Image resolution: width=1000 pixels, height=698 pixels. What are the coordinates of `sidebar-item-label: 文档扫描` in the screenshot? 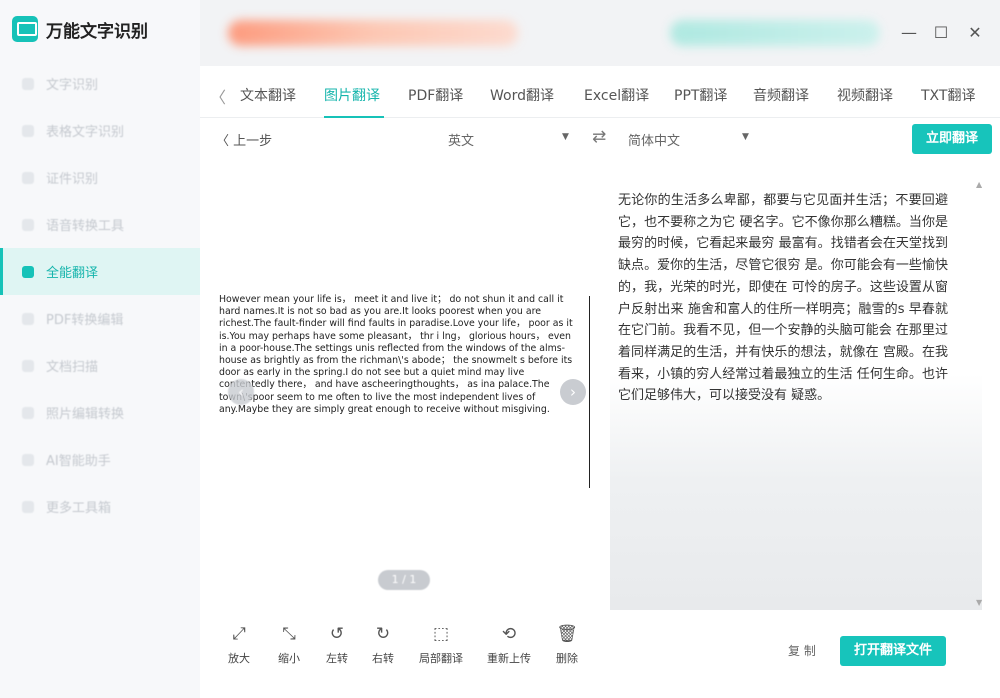 It's located at (72, 367).